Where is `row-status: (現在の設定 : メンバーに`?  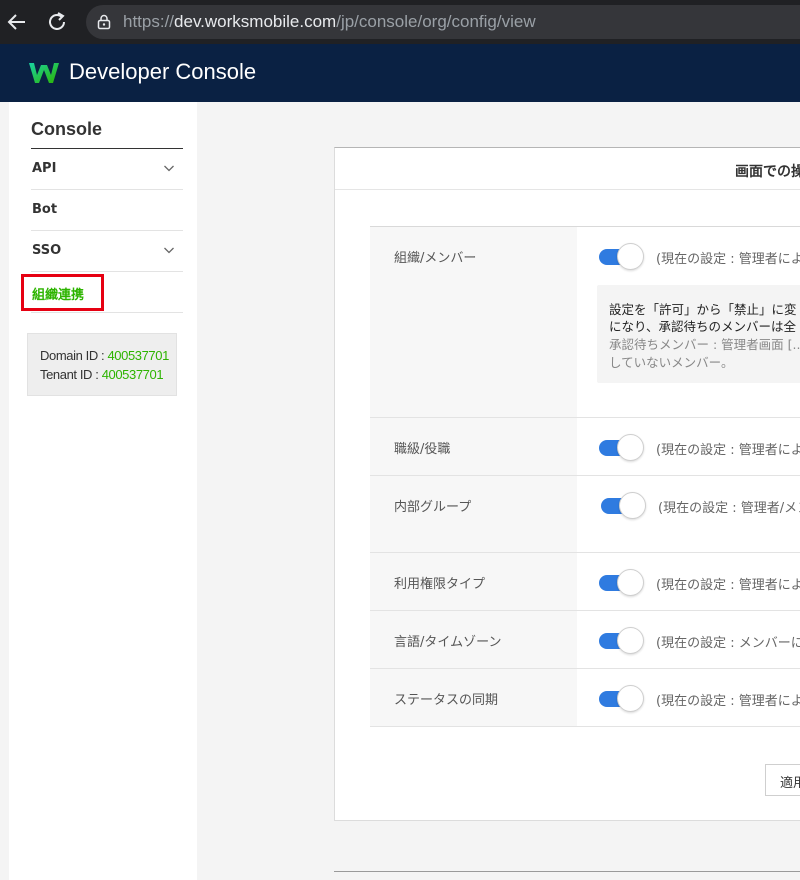
row-status: (現在の設定 : メンバーに is located at coordinates (728, 643).